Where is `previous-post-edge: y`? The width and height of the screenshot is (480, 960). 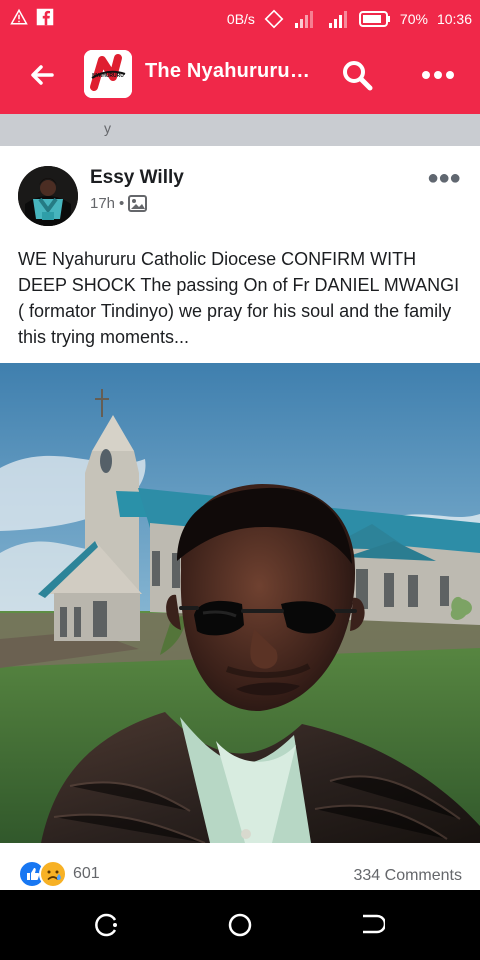 previous-post-edge: y is located at coordinates (240, 130).